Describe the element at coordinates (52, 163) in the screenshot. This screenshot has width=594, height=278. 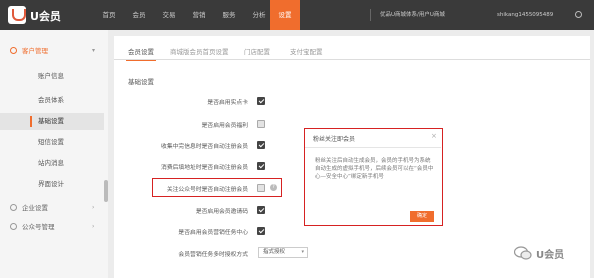
I see `sidebar-item-messages: 站内消息` at that location.